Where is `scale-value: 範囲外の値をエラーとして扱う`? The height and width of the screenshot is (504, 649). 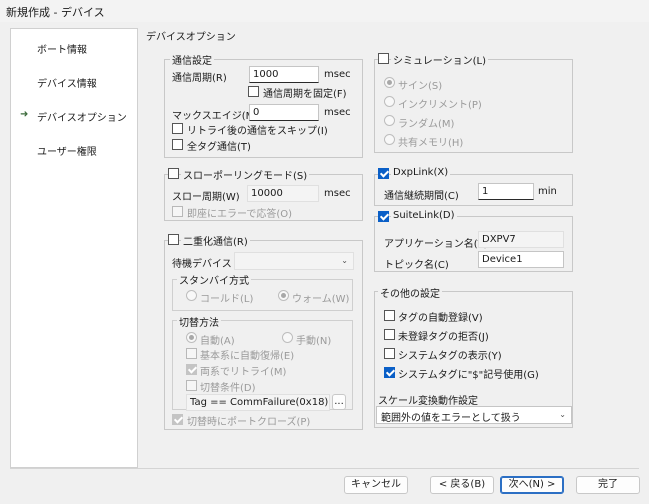
scale-value: 範囲外の値をエラーとして扱う is located at coordinates (451, 418).